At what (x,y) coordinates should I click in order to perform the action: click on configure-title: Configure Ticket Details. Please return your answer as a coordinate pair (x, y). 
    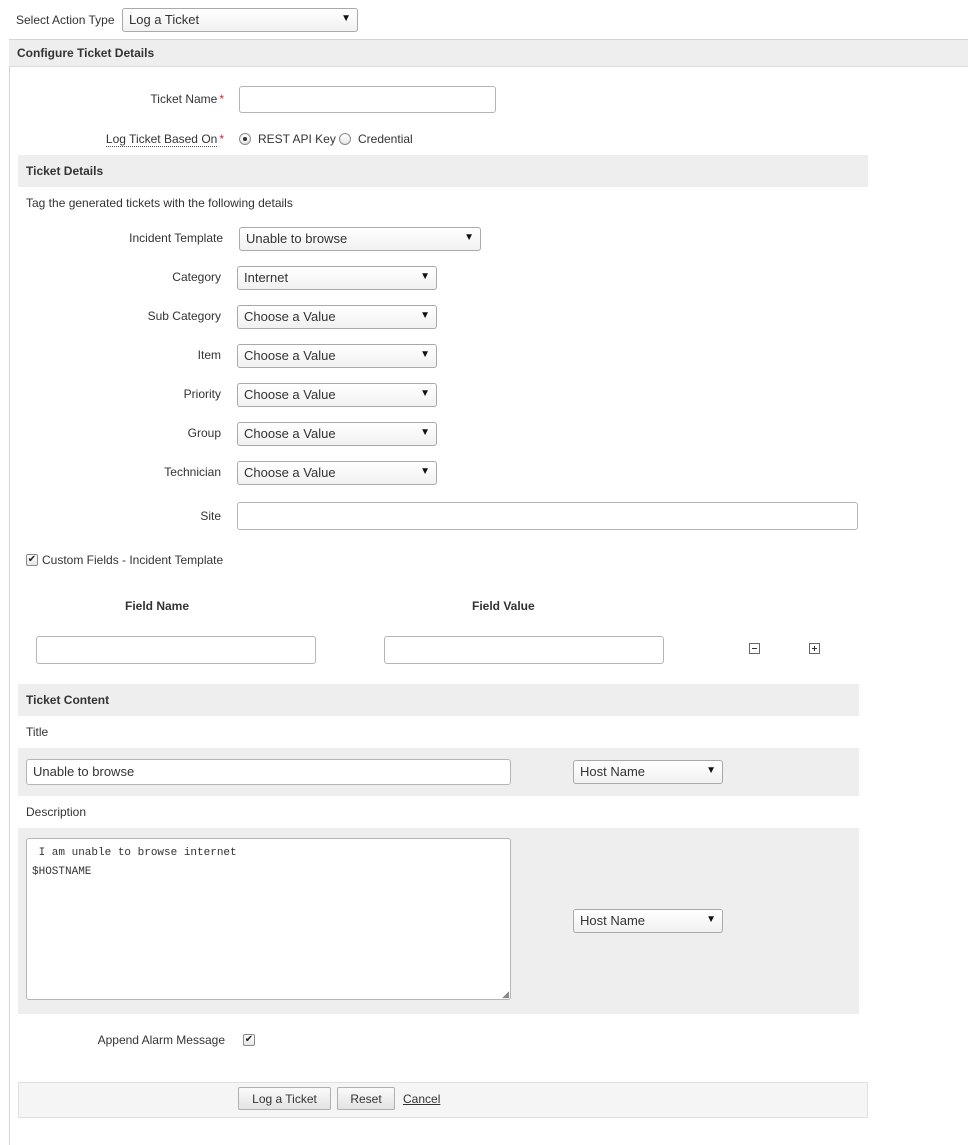
    Looking at the image, I should click on (86, 53).